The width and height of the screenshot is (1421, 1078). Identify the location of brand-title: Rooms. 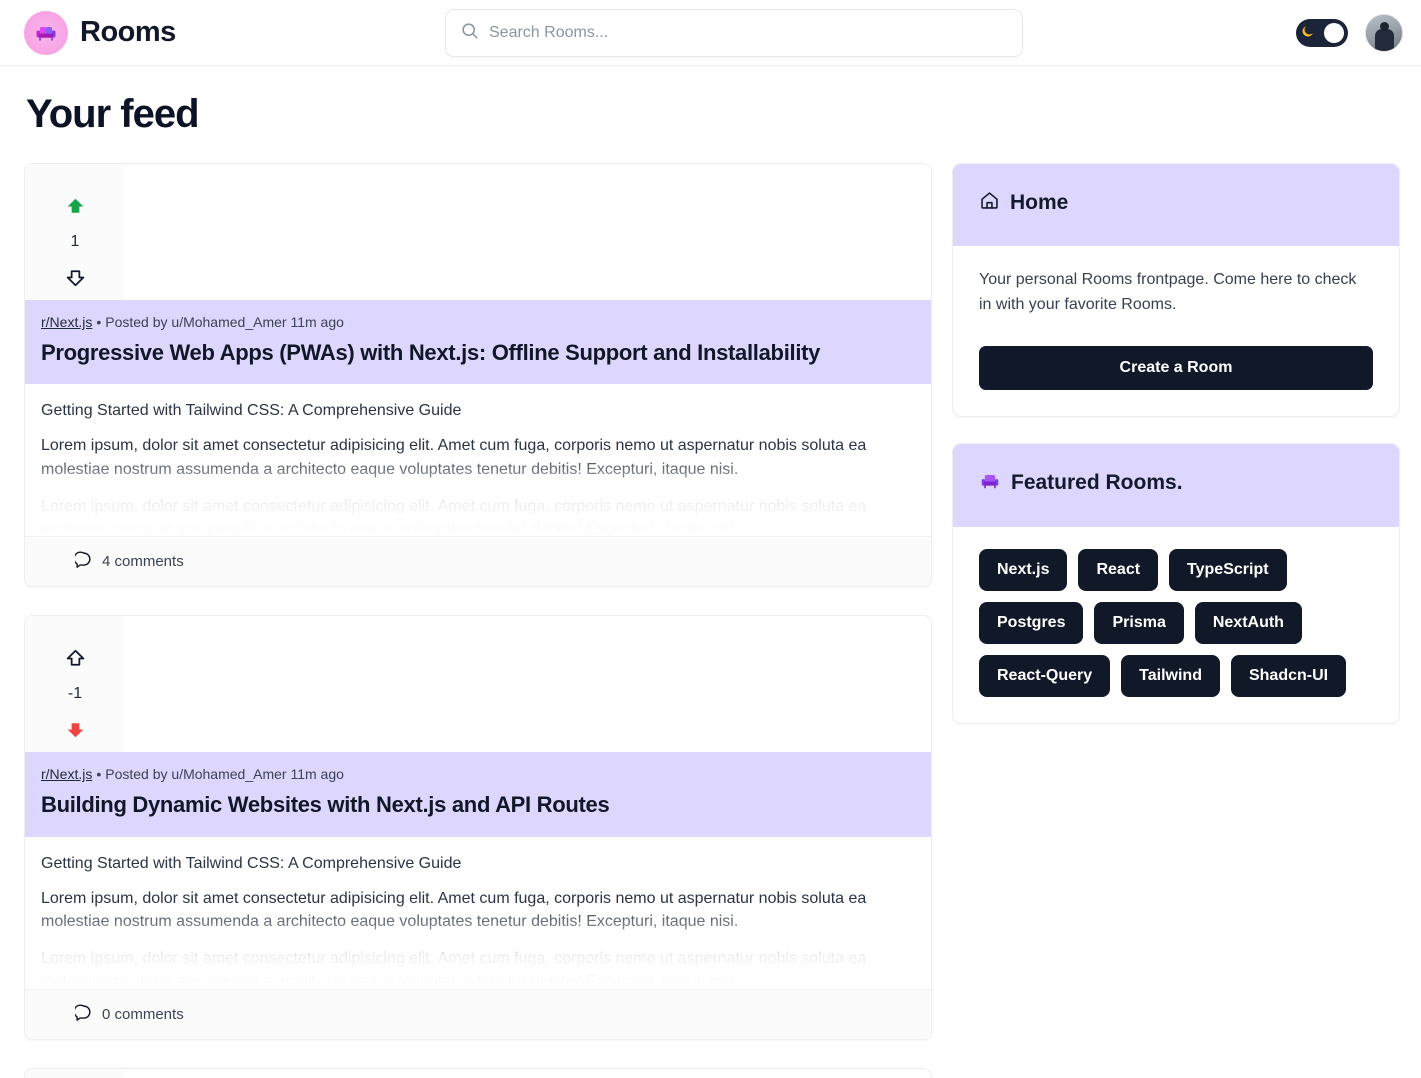
(128, 32).